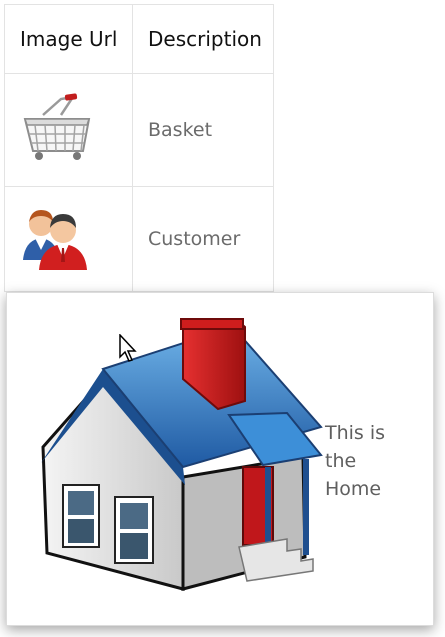  What do you see at coordinates (58, 128) in the screenshot?
I see `shopping-basket-icon` at bounding box center [58, 128].